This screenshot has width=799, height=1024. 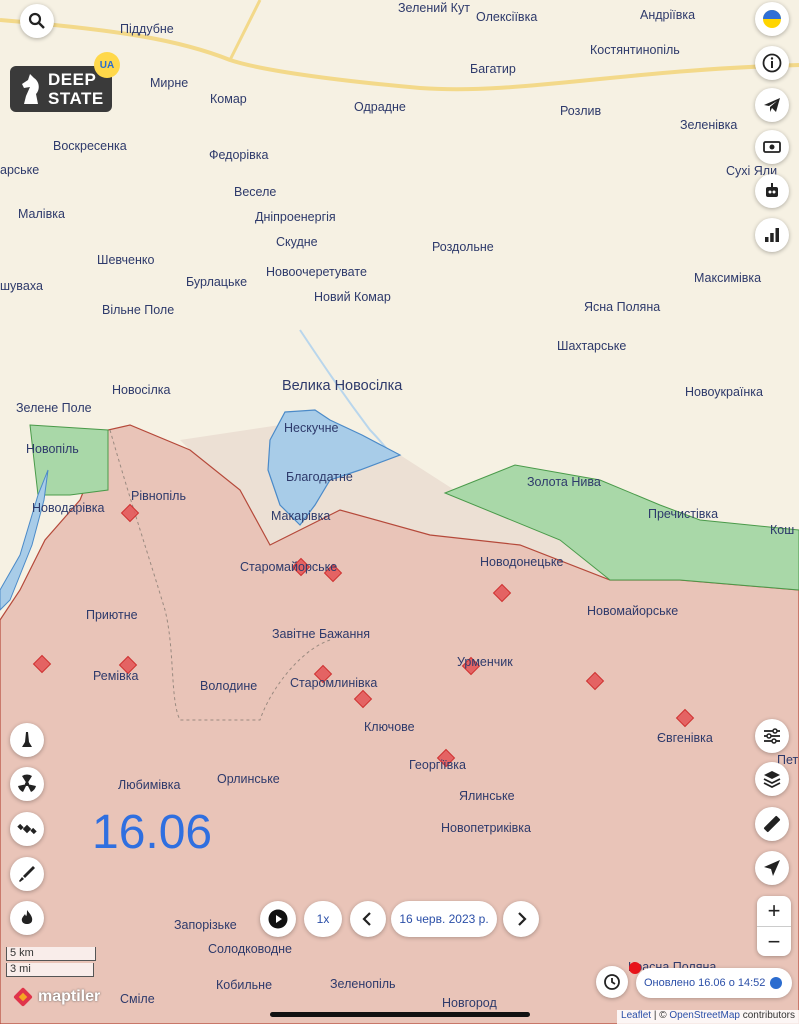 I want to click on rocket-icon, so click(x=27, y=874).